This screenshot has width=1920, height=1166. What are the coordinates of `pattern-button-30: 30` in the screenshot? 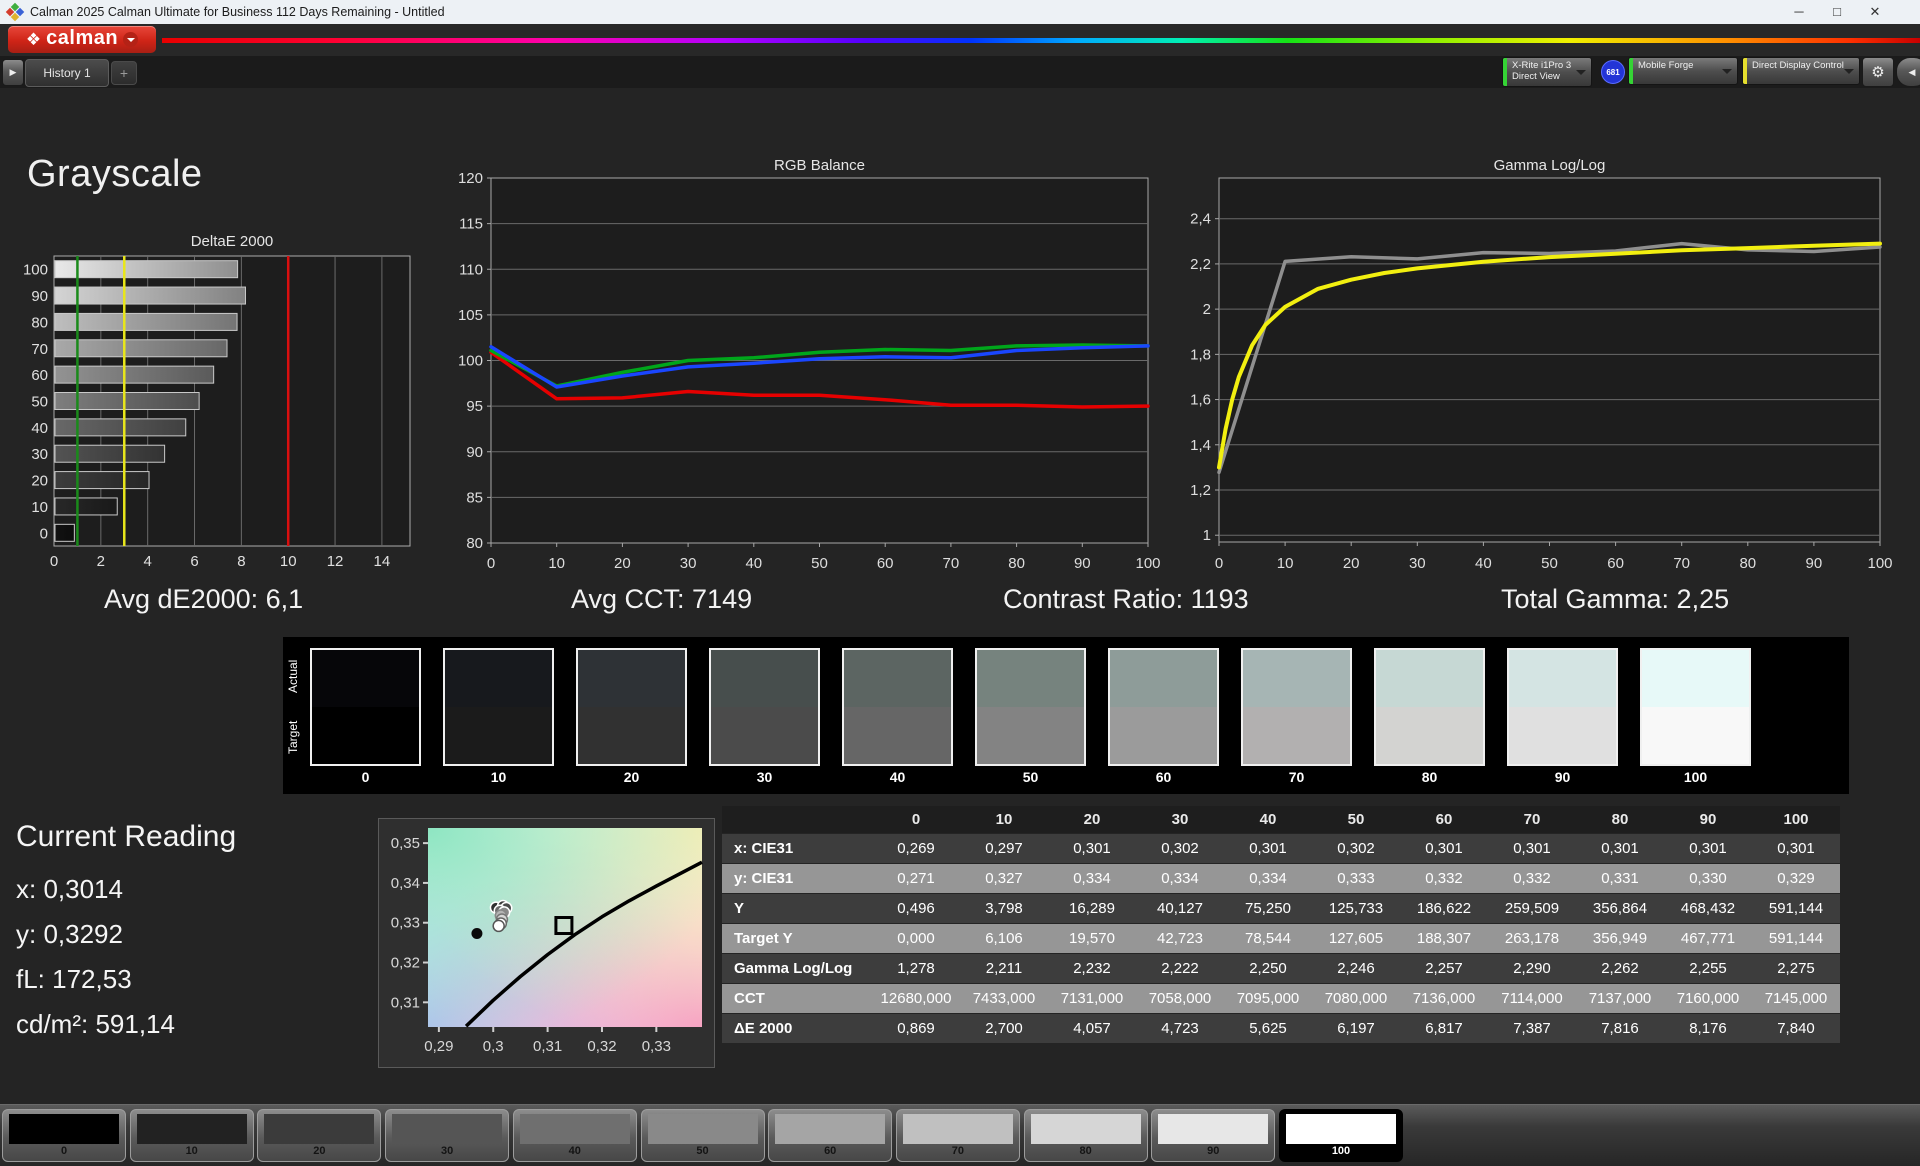 It's located at (447, 1135).